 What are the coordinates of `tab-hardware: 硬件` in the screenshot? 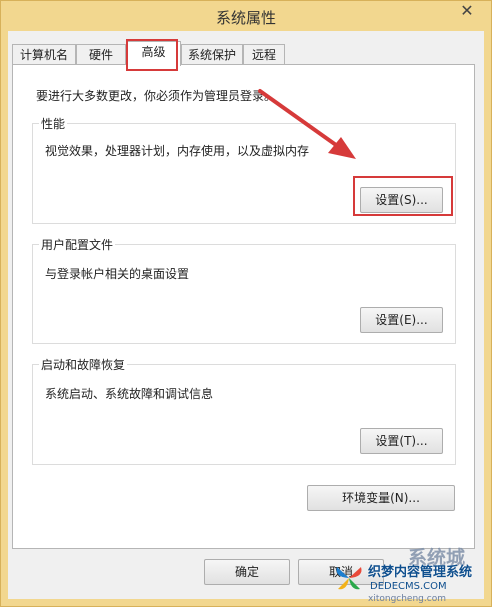 It's located at (101, 54).